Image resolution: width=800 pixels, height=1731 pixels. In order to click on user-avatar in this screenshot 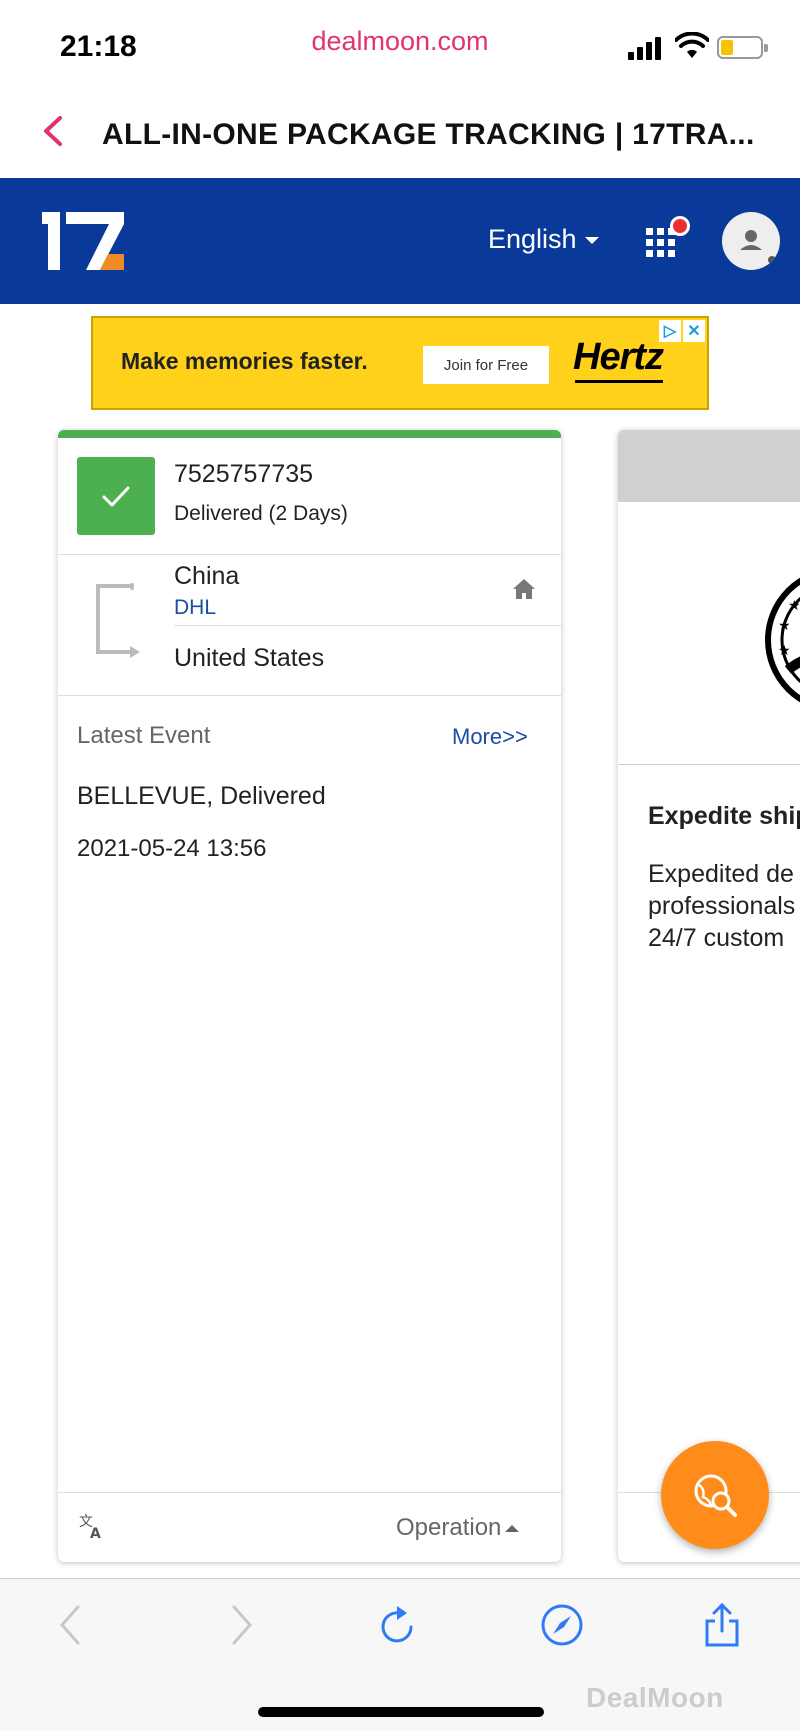, I will do `click(751, 241)`.